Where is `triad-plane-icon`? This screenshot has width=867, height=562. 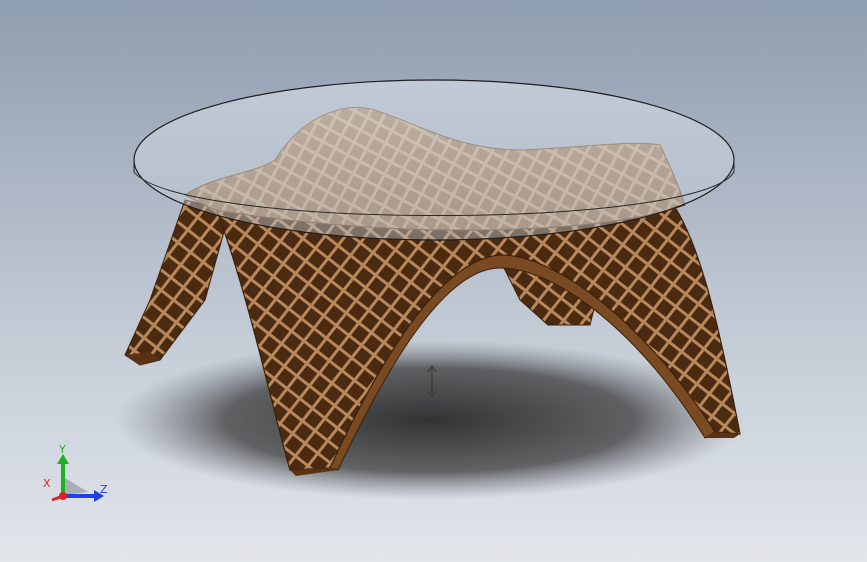
triad-plane-icon is located at coordinates (76, 486).